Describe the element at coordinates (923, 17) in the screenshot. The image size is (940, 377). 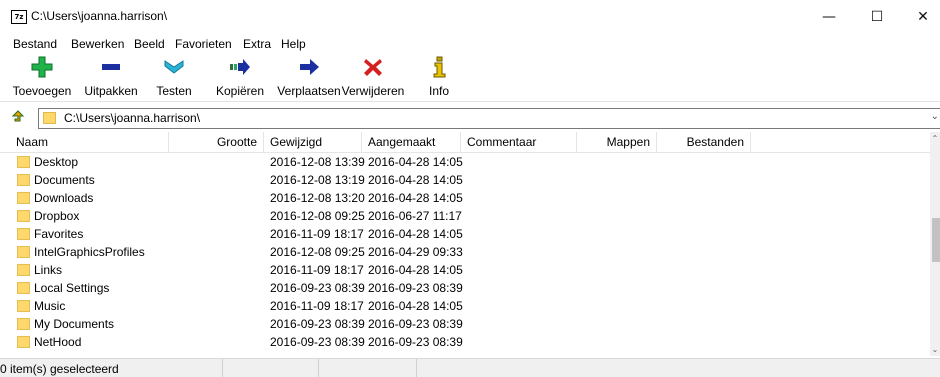
I see `close-icon: ✕` at that location.